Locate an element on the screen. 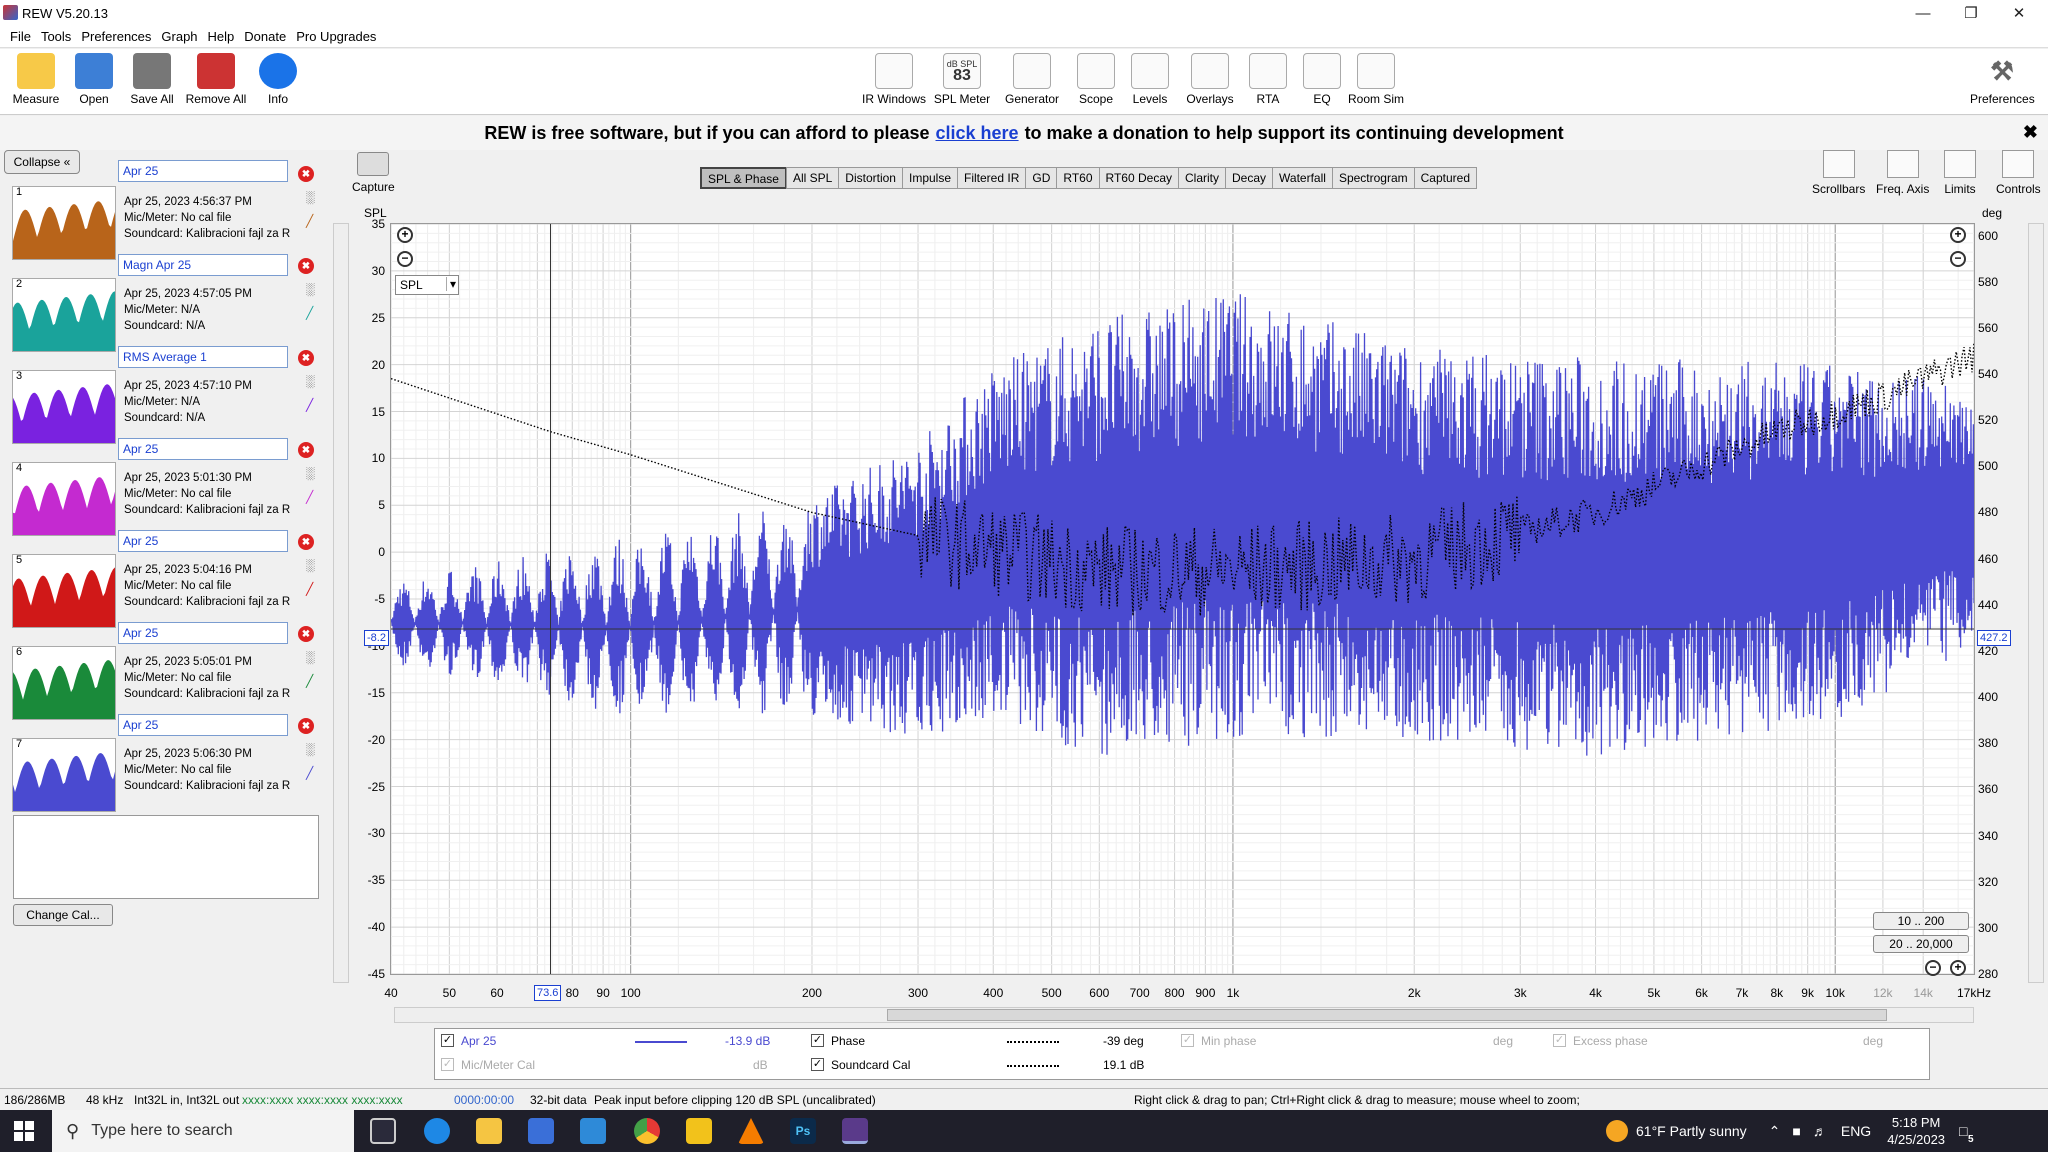 The image size is (2048, 1152). limits-button: Limits is located at coordinates (1960, 173).